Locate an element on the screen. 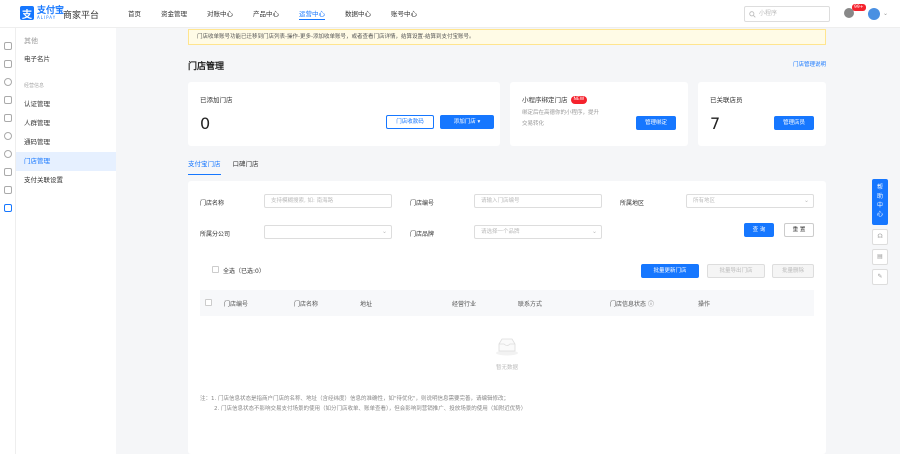 The width and height of the screenshot is (900, 454). table-header: 门店编号 门店名称 地址 经营行业 联系方式 门店信息状态 ⓘ 操作 is located at coordinates (507, 303).